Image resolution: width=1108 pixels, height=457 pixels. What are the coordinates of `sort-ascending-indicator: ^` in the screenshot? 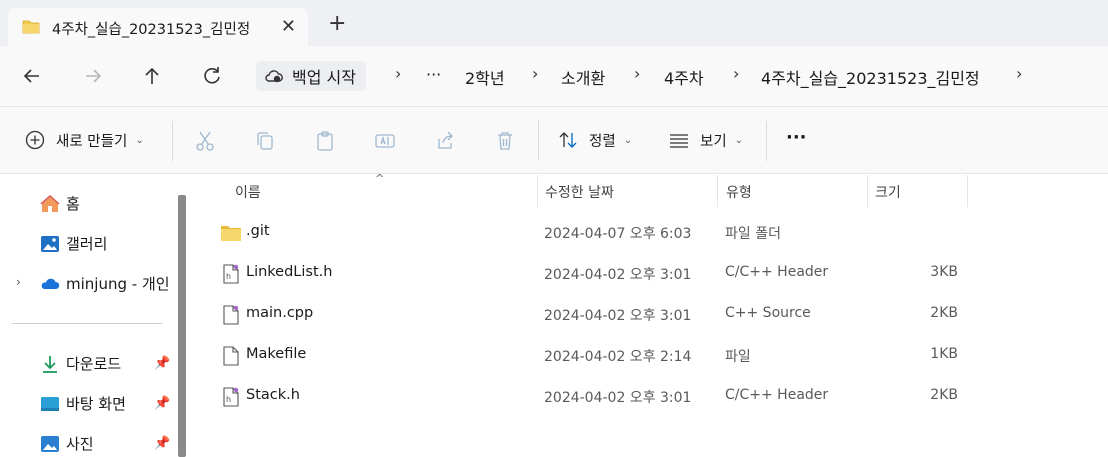 It's located at (380, 178).